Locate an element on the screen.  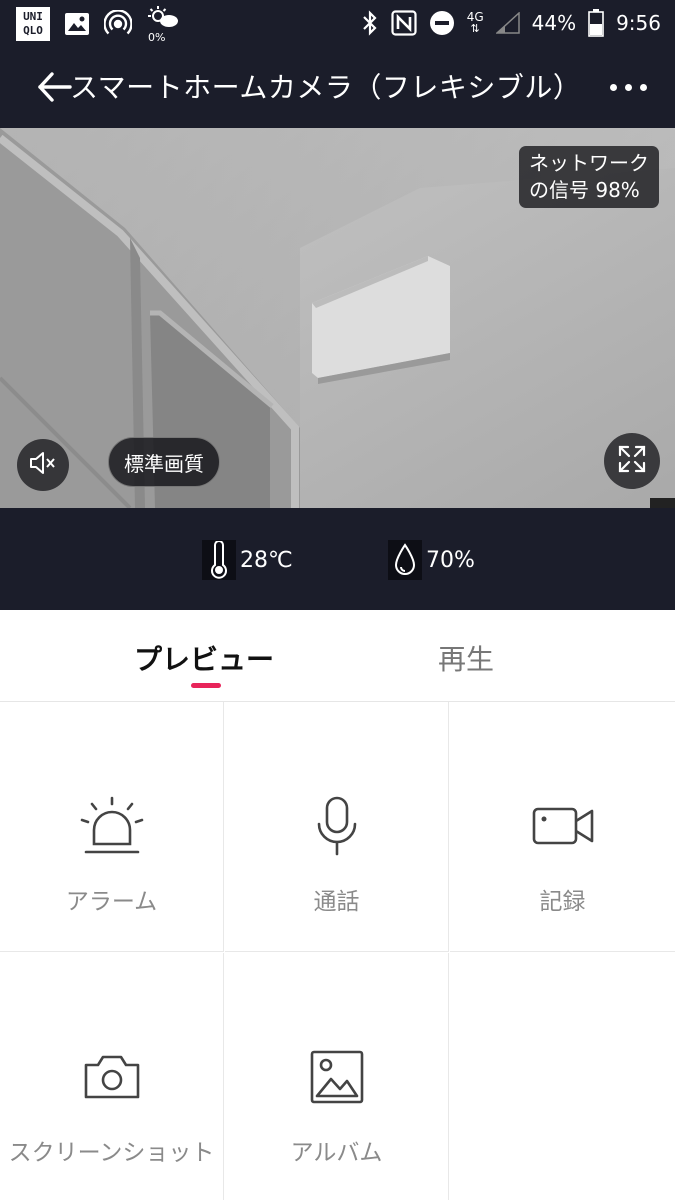
humidity-reading: 70% is located at coordinates (431, 560).